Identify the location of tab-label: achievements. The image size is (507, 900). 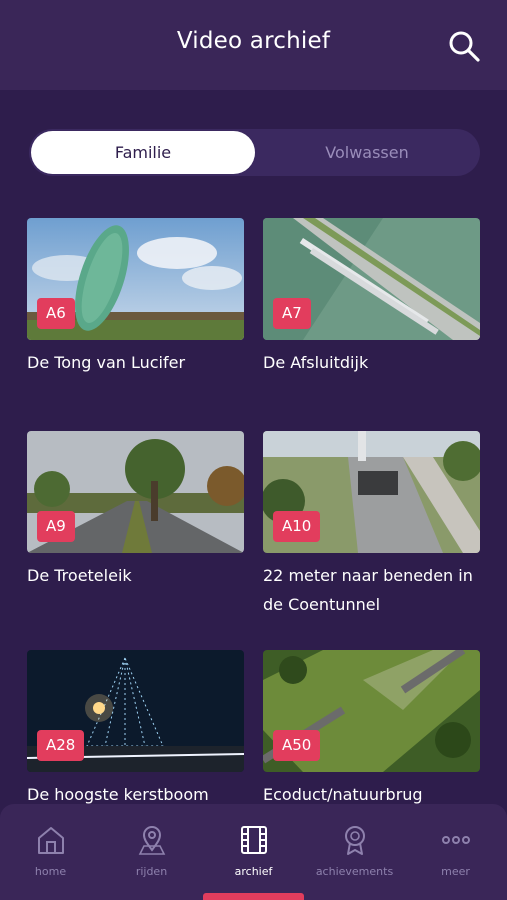
(354, 871).